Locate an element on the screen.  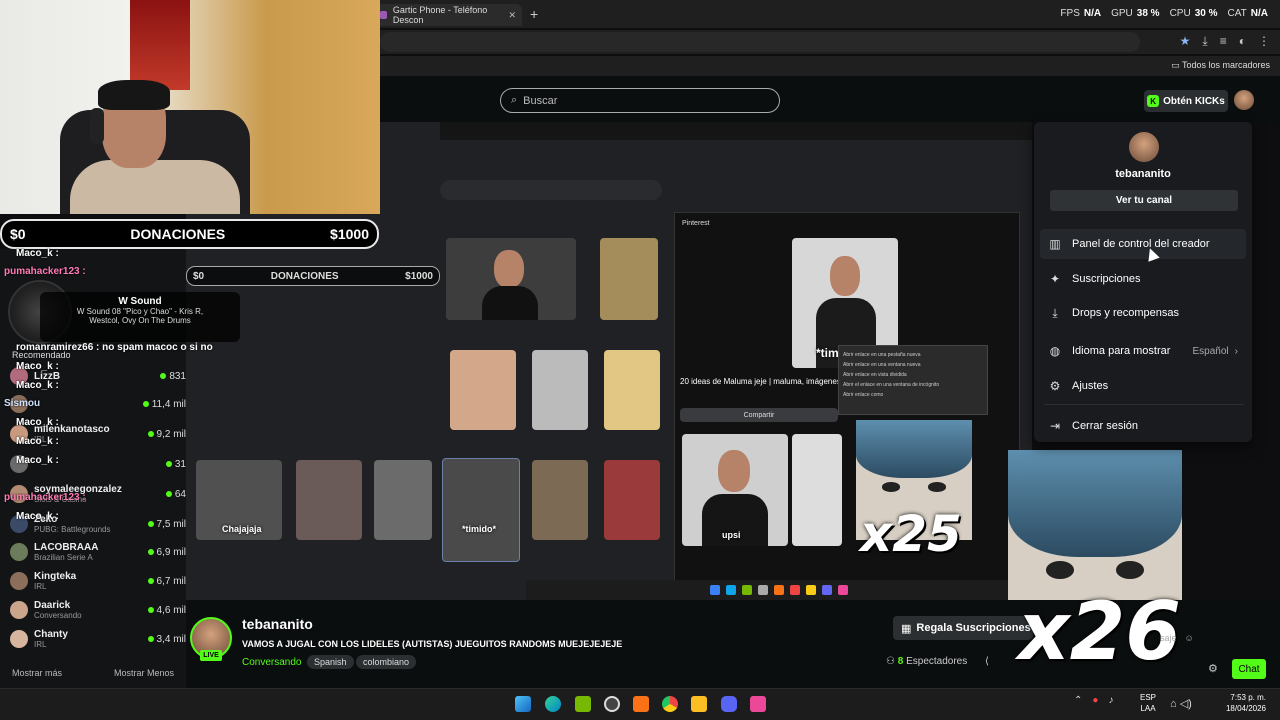
tag-spanish: Spanish is located at coordinates (330, 662).